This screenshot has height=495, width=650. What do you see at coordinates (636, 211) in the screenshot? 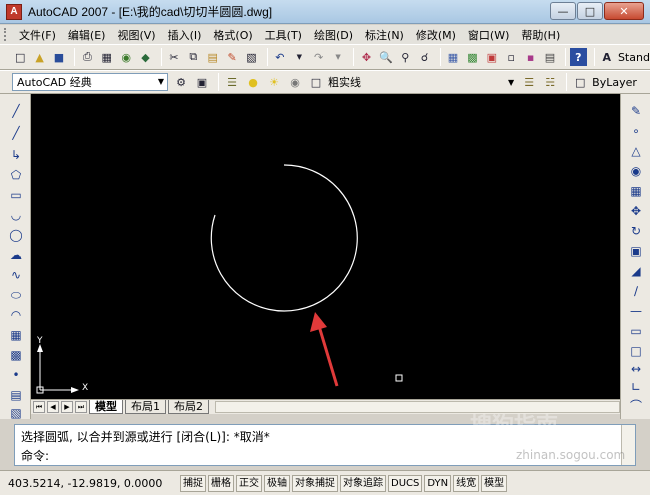
I see `move-icon: ✥` at bounding box center [636, 211].